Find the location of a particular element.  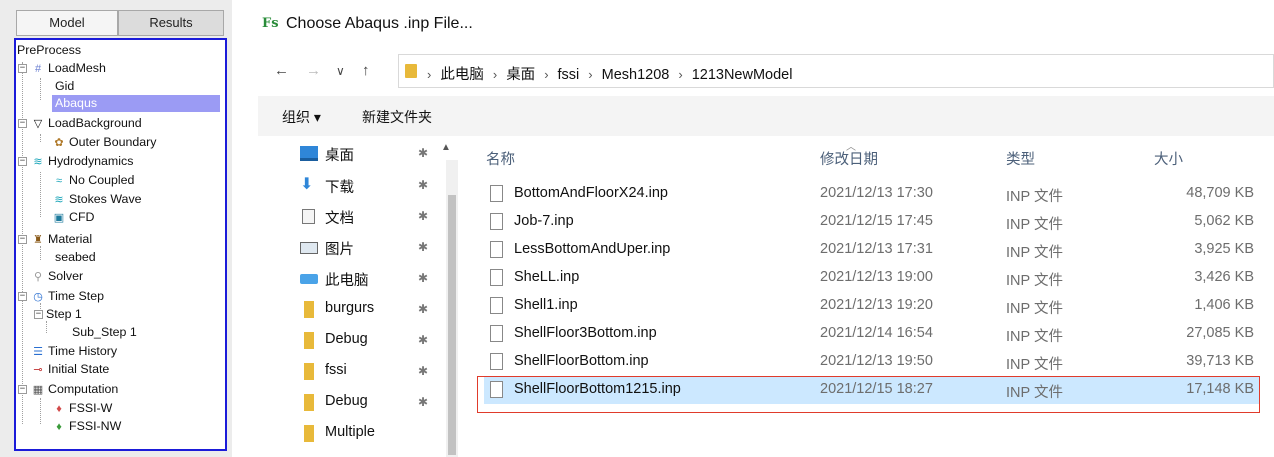

breadcrumb: › 此电脑 › 桌面 › fssi › Mesh1208 › 1213NewModel is located at coordinates (609, 73).